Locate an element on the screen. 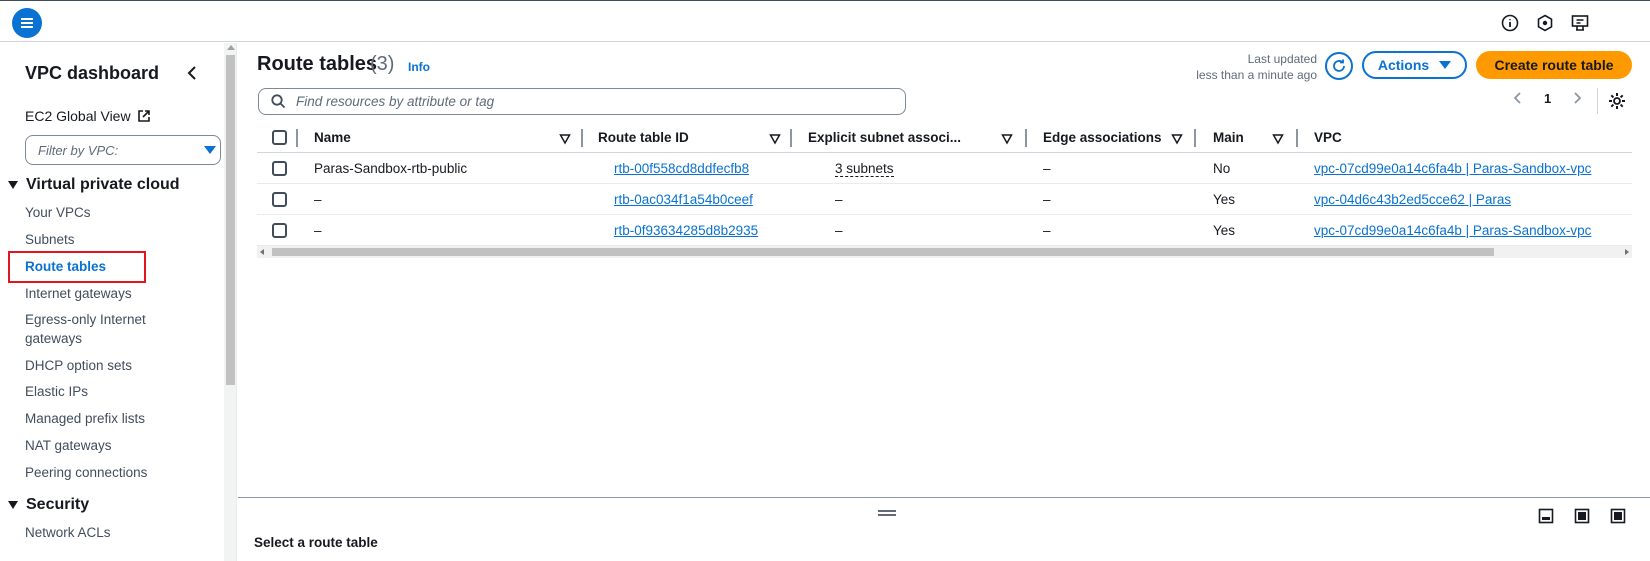 This screenshot has width=1650, height=561. column-header-main: Main is located at coordinates (1228, 137).